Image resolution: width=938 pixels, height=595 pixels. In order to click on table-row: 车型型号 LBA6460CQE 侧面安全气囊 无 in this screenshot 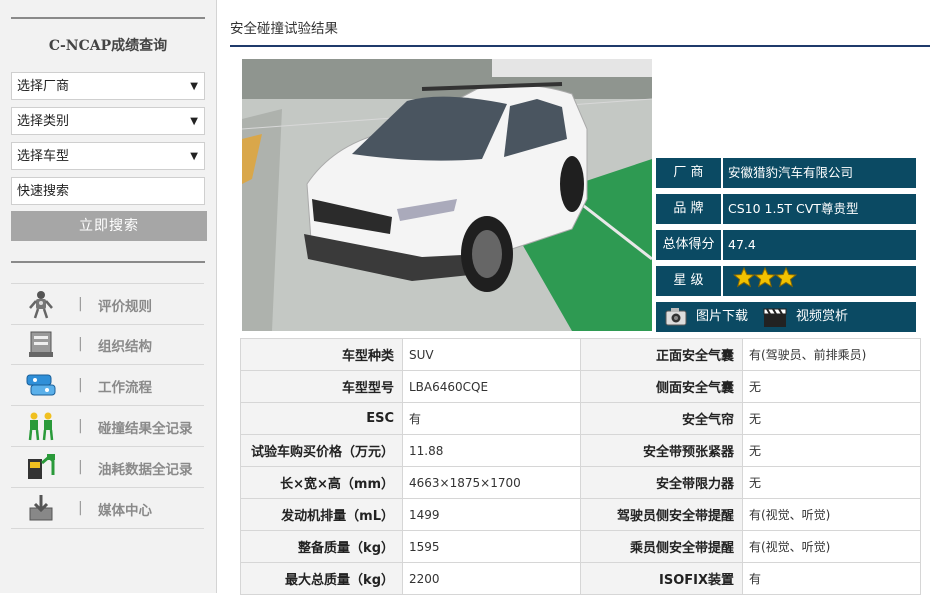, I will do `click(580, 386)`.